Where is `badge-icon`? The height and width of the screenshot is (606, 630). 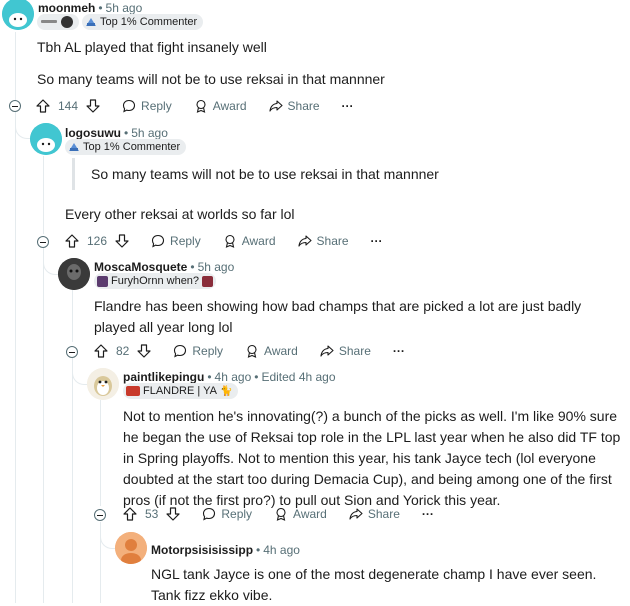
badge-icon is located at coordinates (91, 22).